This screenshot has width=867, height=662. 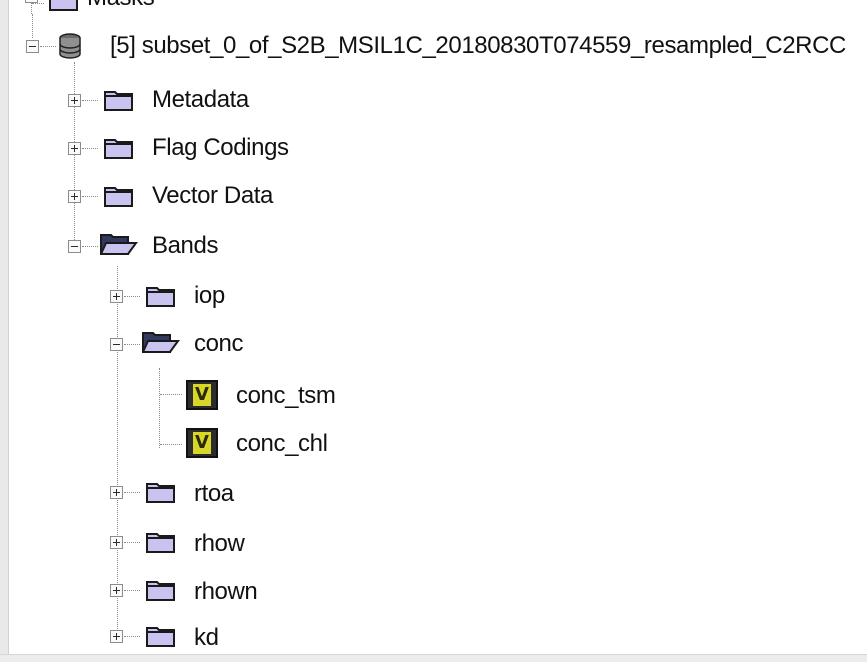 What do you see at coordinates (433, 151) in the screenshot?
I see `tree-item-flag-codings: Flag Codings` at bounding box center [433, 151].